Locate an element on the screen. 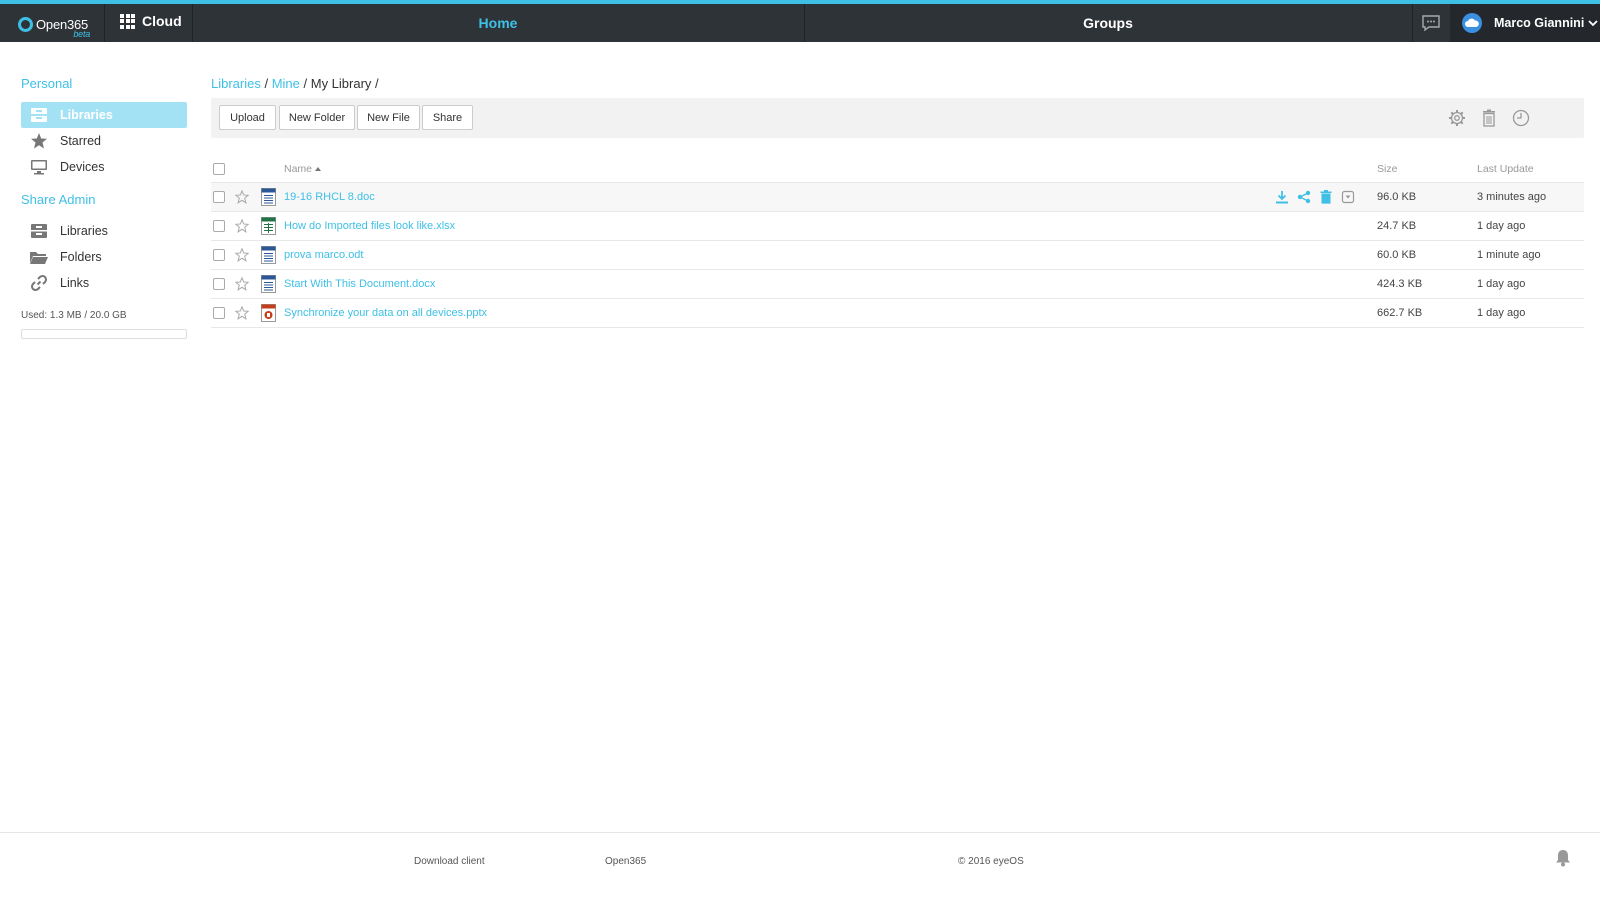 Image resolution: width=1600 pixels, height=900 pixels. name-header-label: Name is located at coordinates (298, 168).